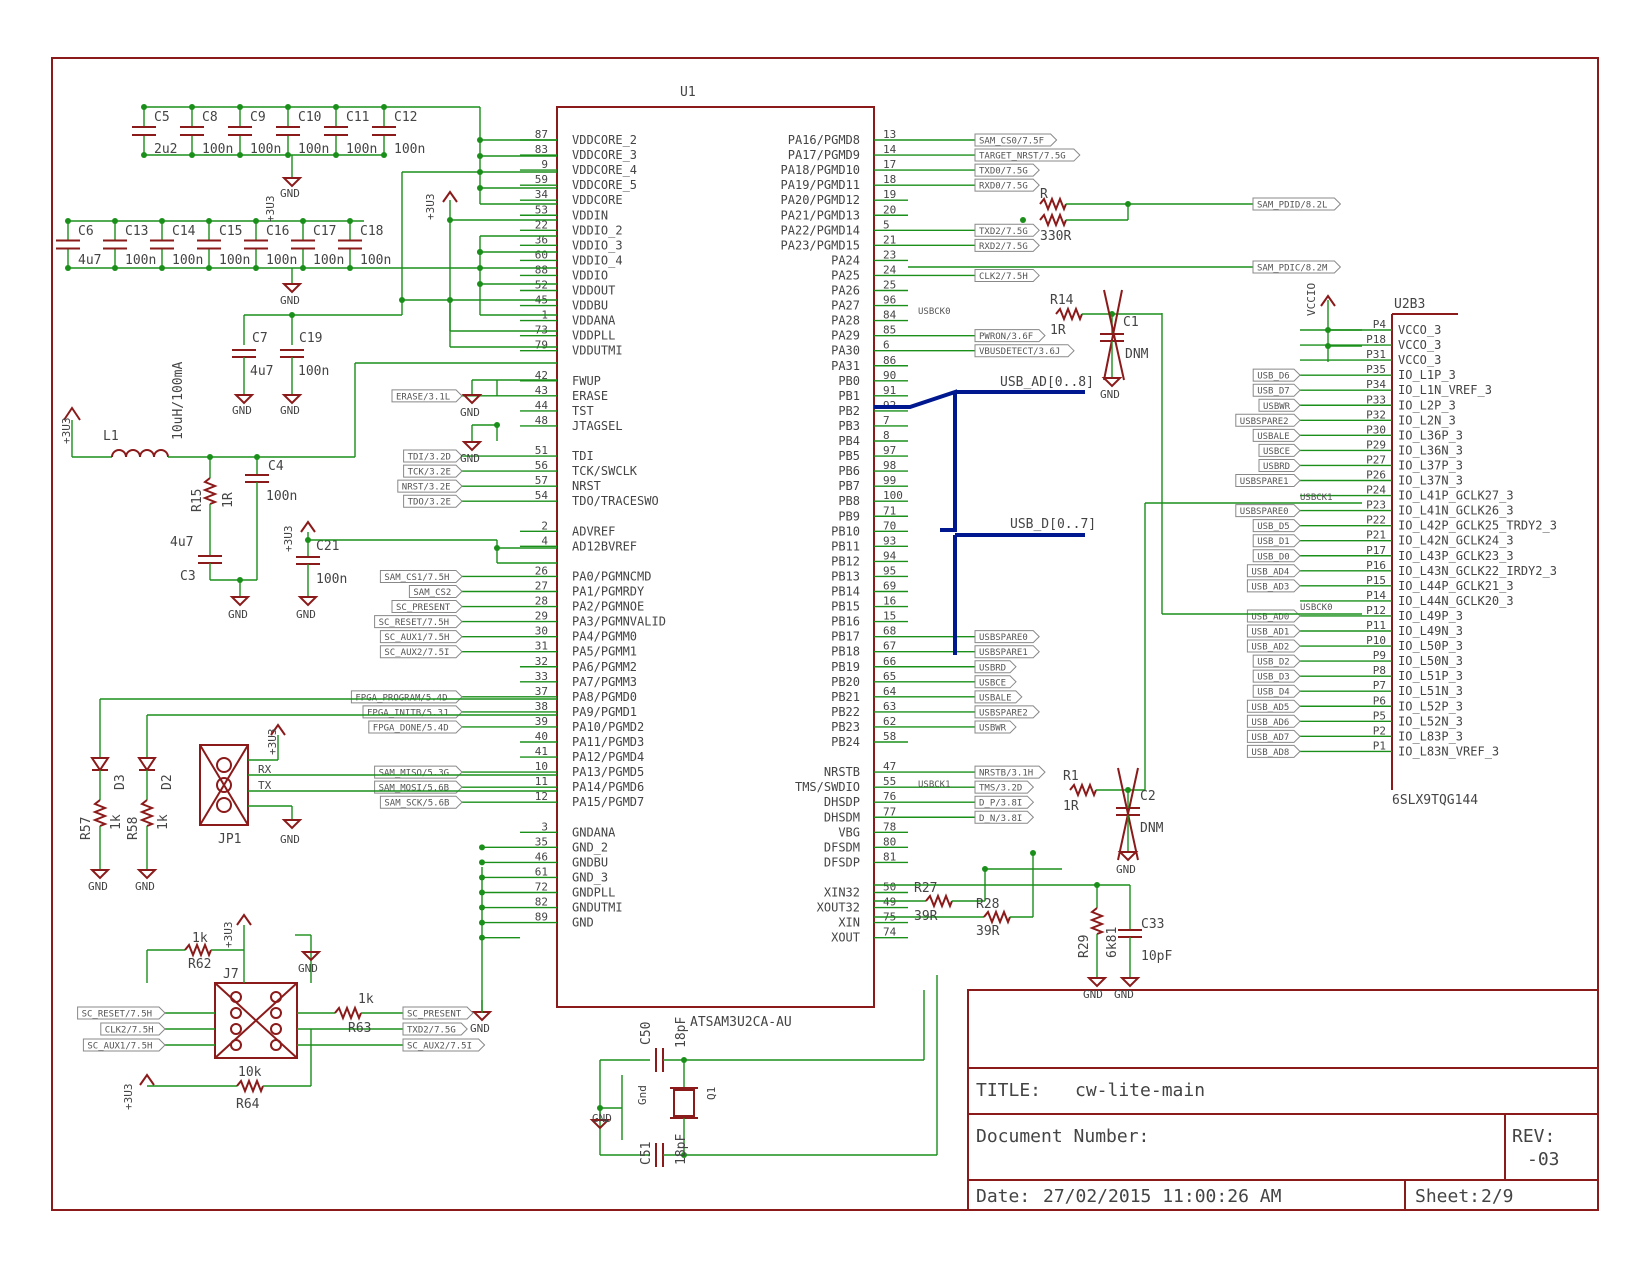 Image resolution: width=1650 pixels, height=1275 pixels. What do you see at coordinates (1124, 994) in the screenshot?
I see `gnd-label-c33: GND` at bounding box center [1124, 994].